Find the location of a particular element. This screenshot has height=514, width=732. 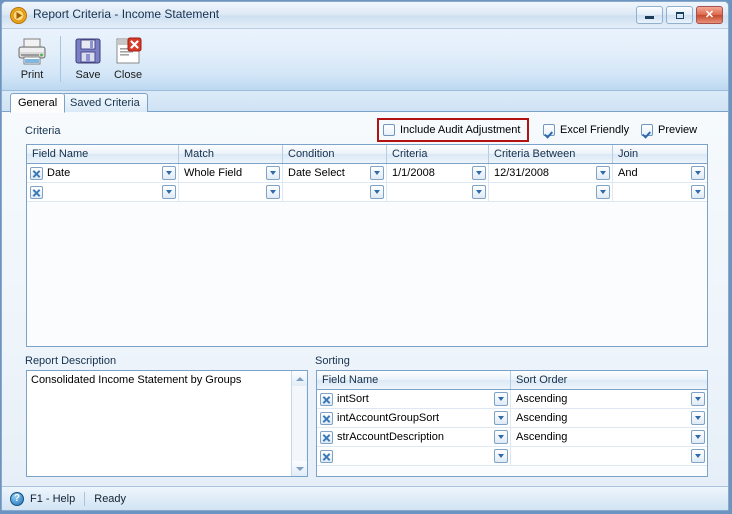

sorting-group-label: Sorting is located at coordinates (332, 361).